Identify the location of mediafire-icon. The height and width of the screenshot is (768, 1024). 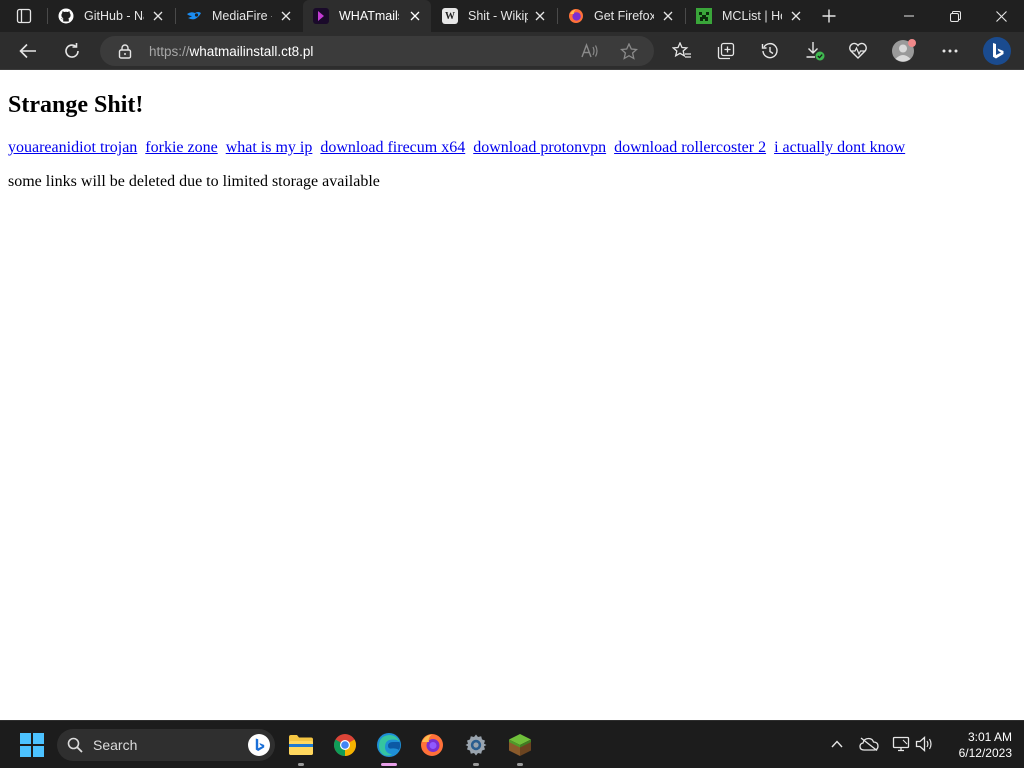
(194, 16).